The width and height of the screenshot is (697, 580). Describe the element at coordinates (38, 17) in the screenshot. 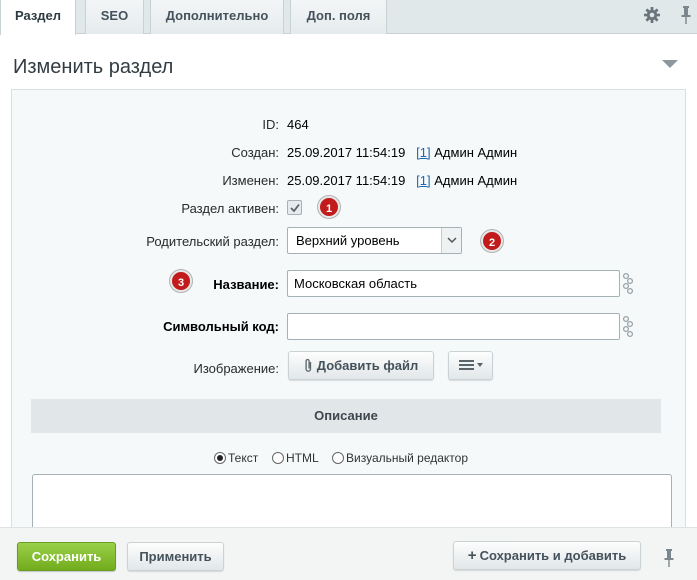

I see `tab-section: Раздел` at that location.